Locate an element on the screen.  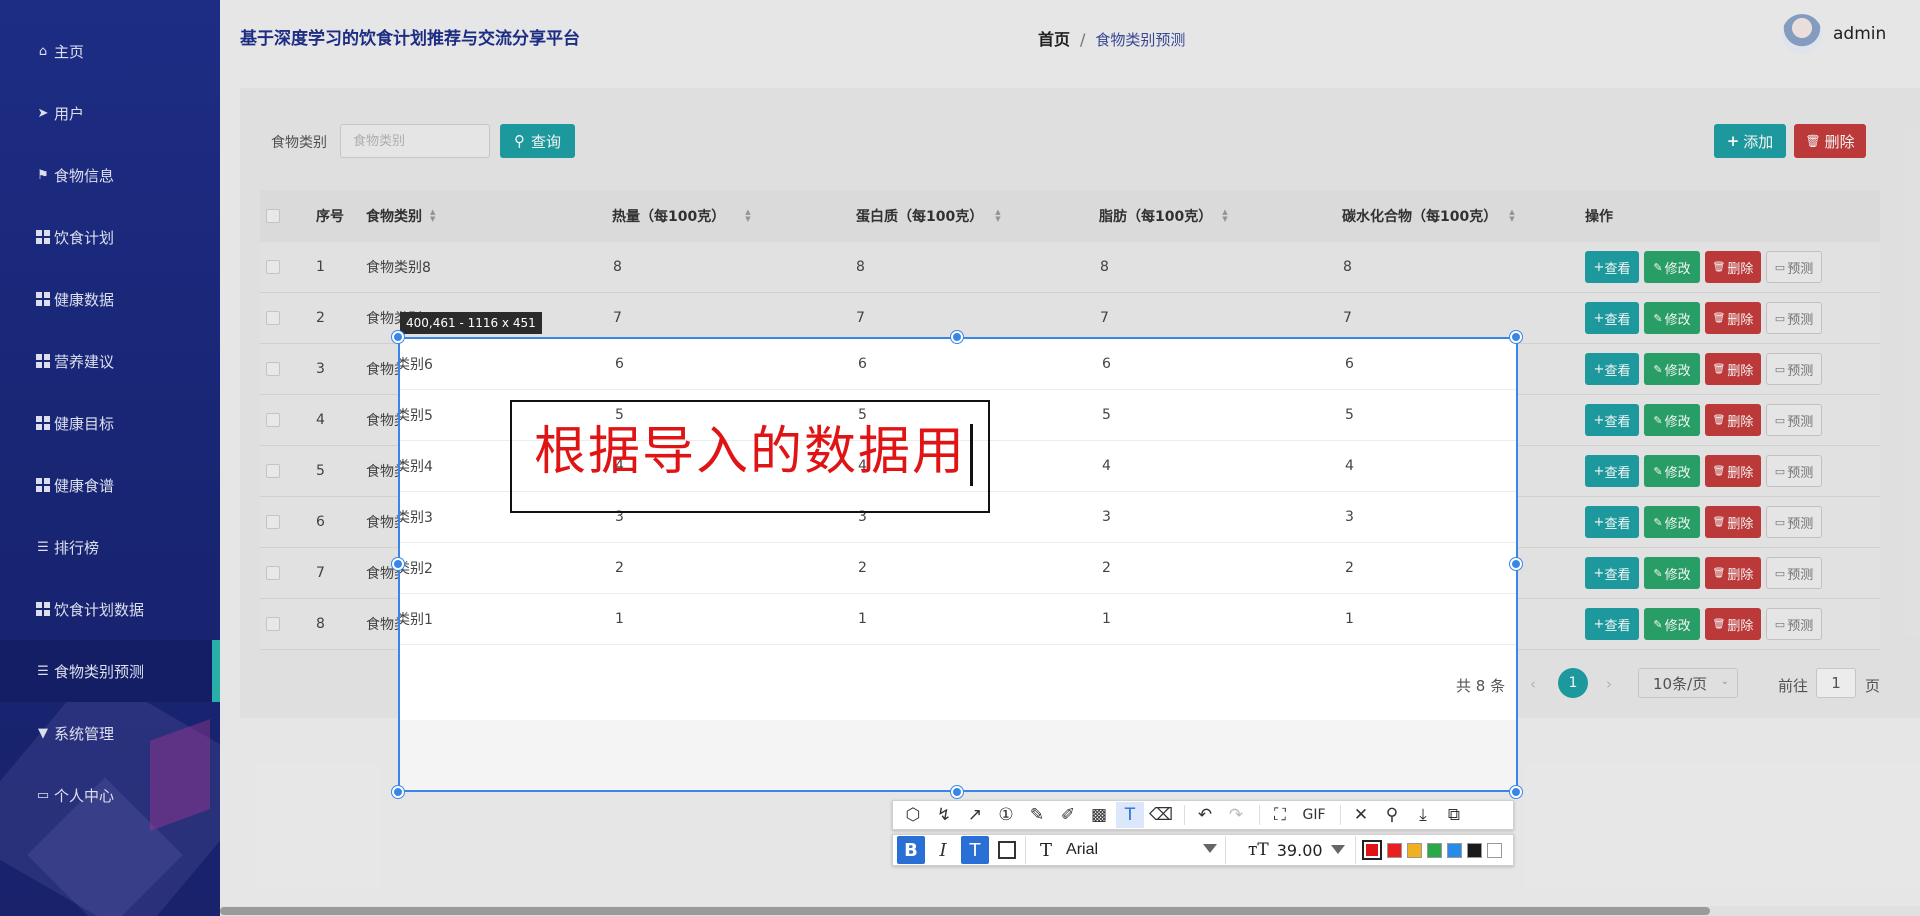
column-header: 蛋白质（每100克） ▲ ▼ is located at coordinates (928, 216).